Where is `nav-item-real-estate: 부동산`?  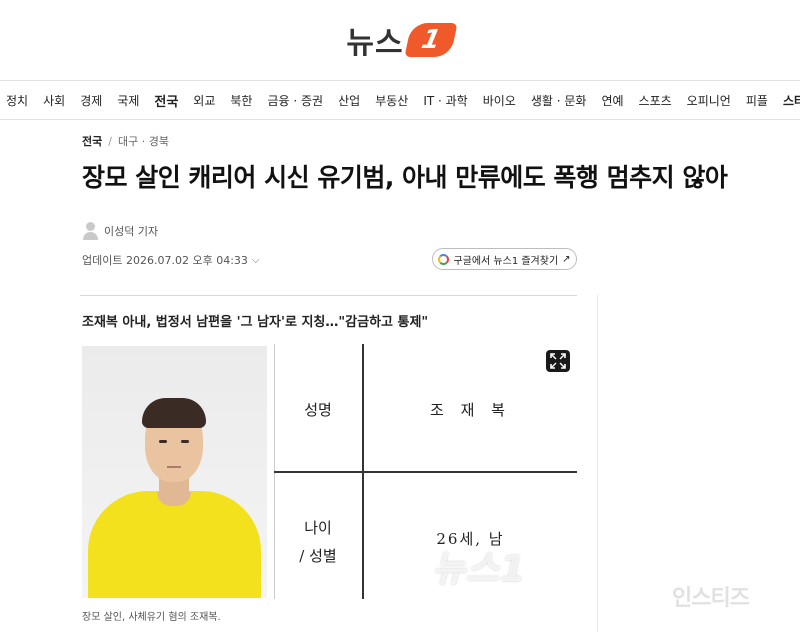
nav-item-real-estate: 부동산 is located at coordinates (391, 100).